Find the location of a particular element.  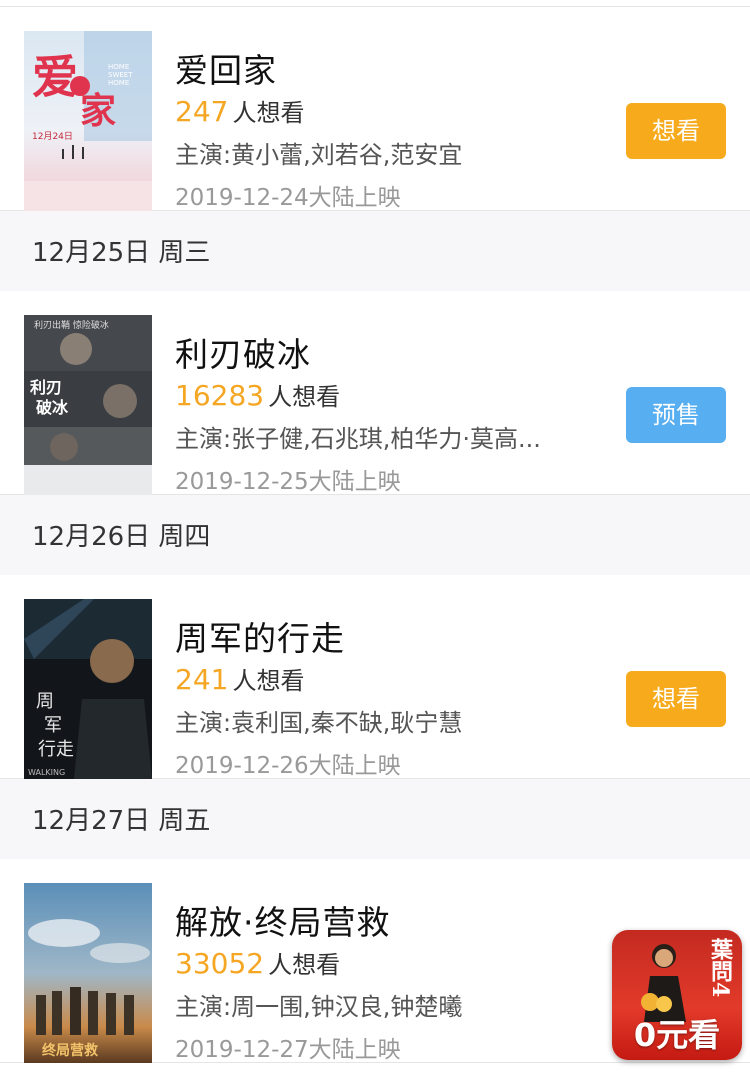

poster-image-walking: 周 军 行走 WALKING is located at coordinates (88, 689).